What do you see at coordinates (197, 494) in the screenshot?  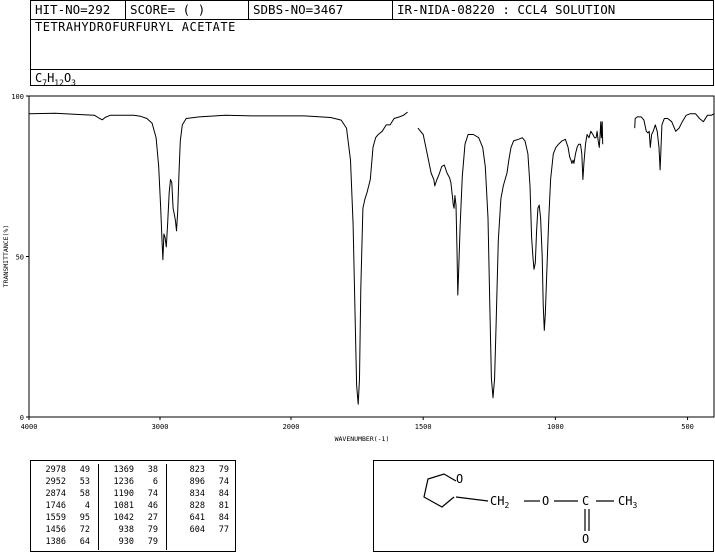 I see `peak-wavenumber: 834` at bounding box center [197, 494].